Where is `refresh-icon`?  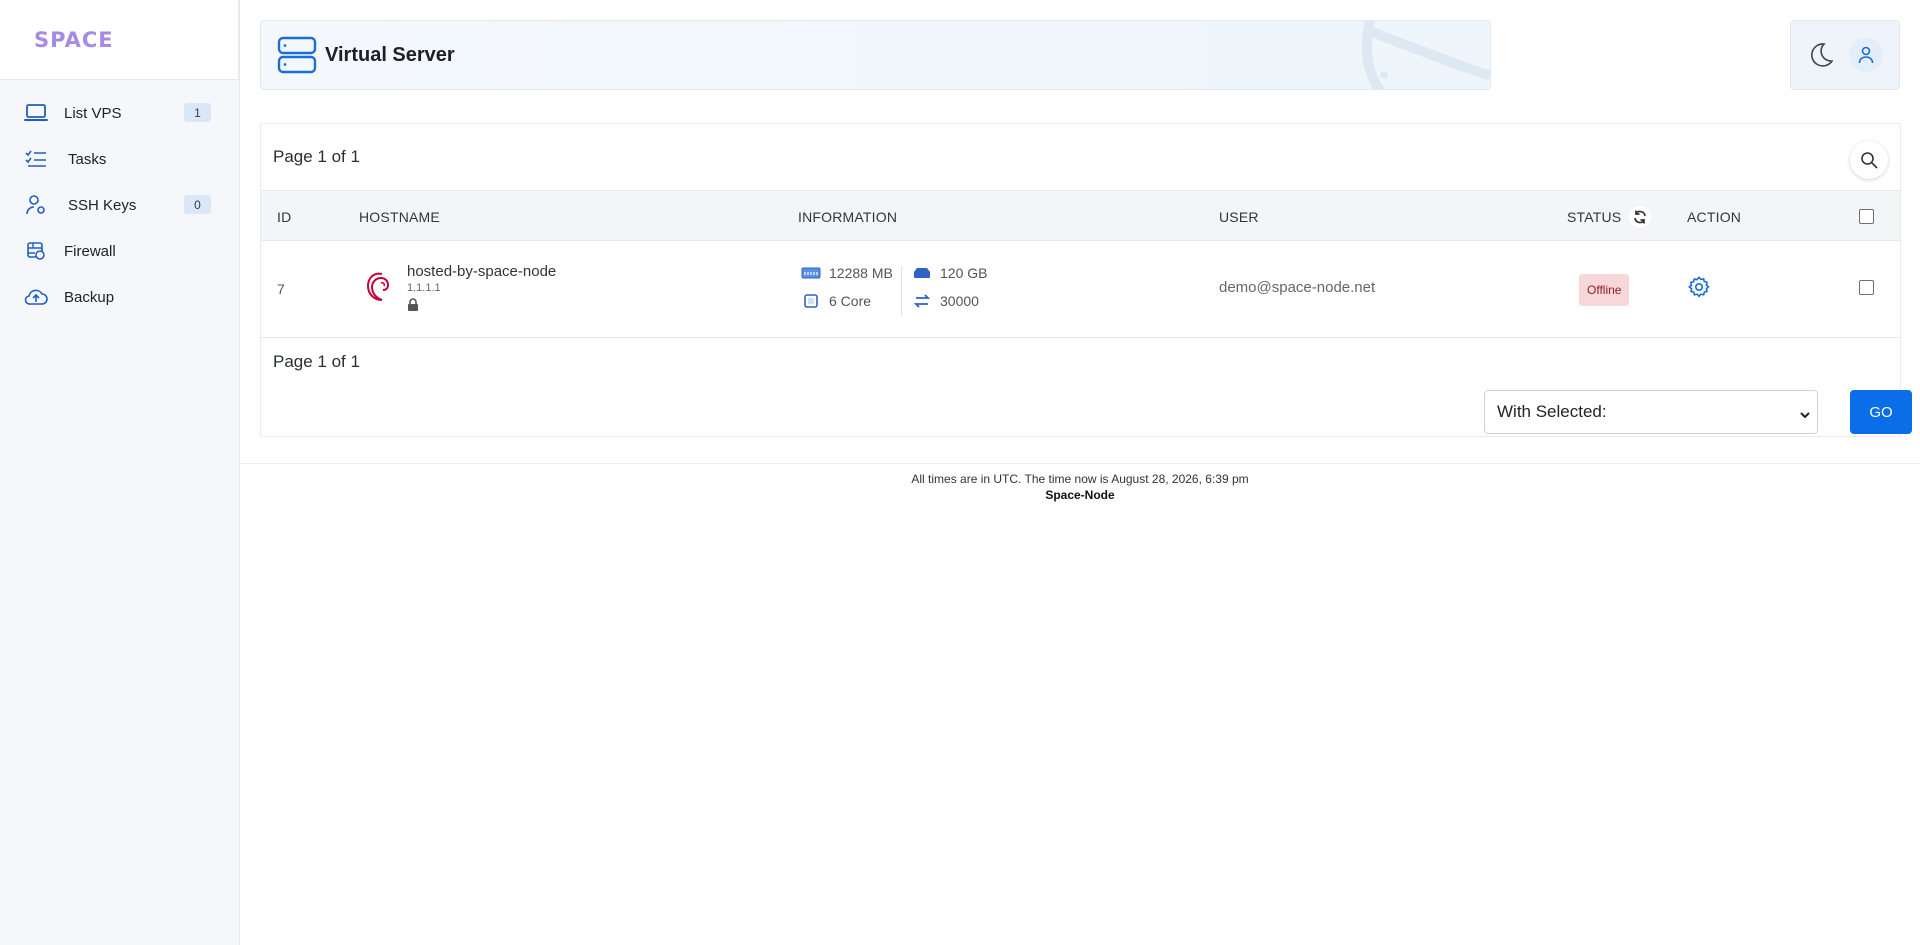
refresh-icon is located at coordinates (1640, 216).